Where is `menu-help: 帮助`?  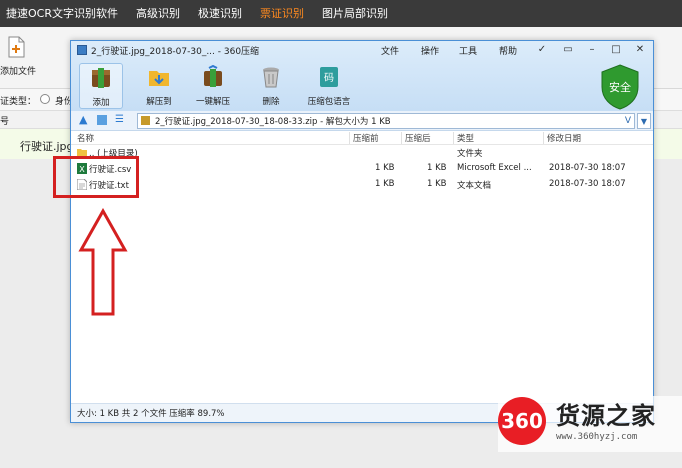 menu-help: 帮助 is located at coordinates (508, 50).